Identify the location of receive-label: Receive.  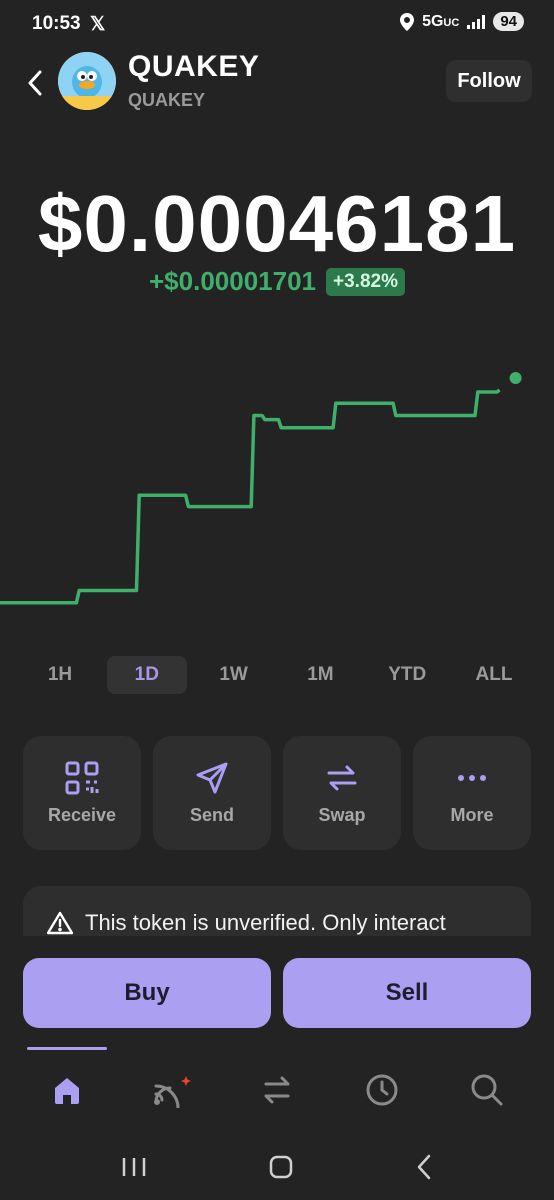
(82, 814).